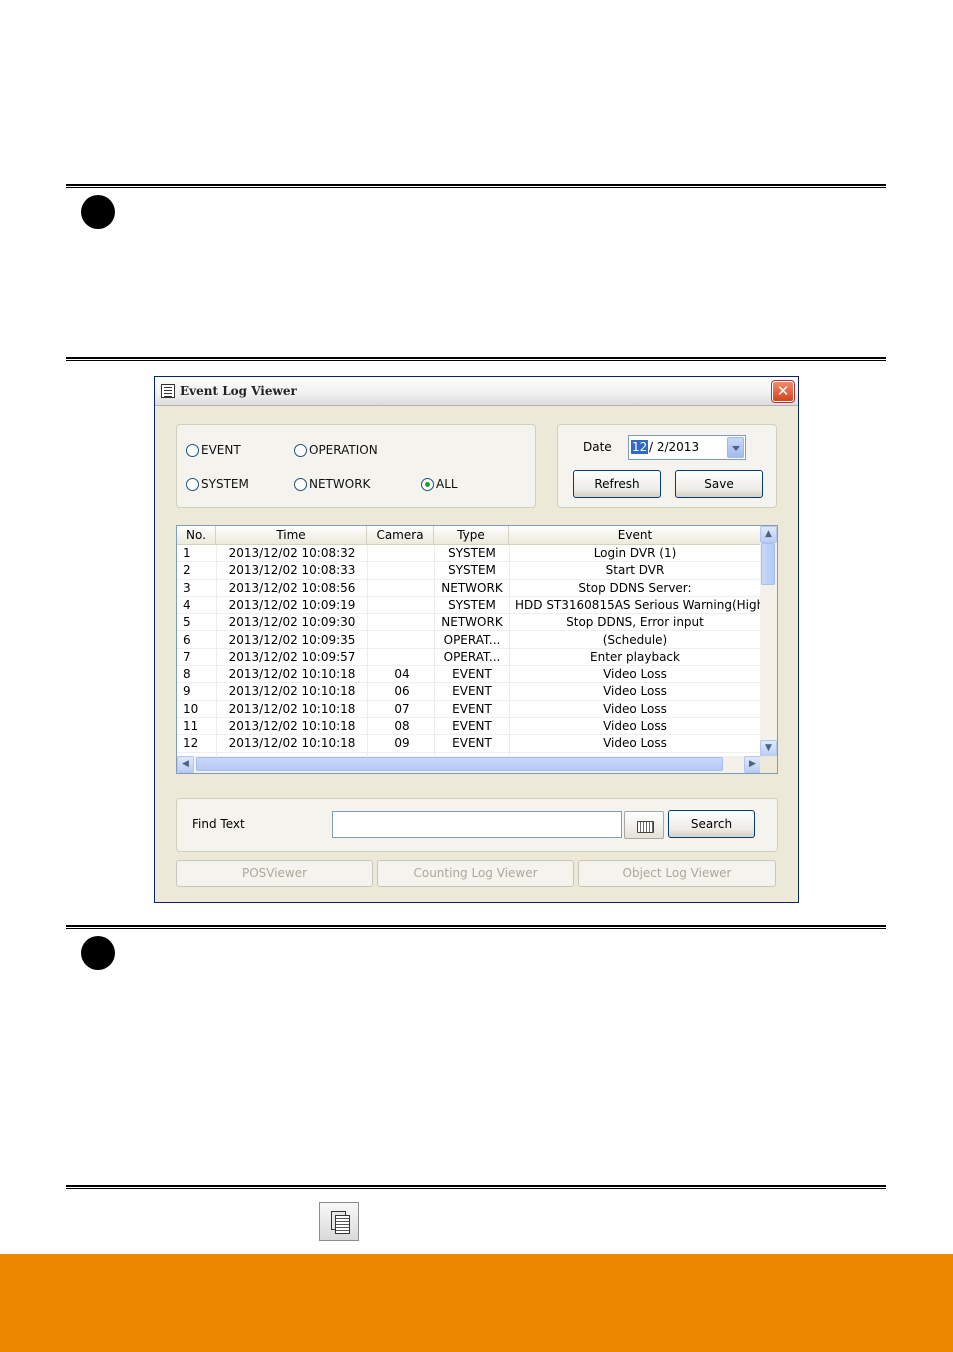 This screenshot has width=953, height=1352. What do you see at coordinates (476, 186) in the screenshot?
I see `divider-top` at bounding box center [476, 186].